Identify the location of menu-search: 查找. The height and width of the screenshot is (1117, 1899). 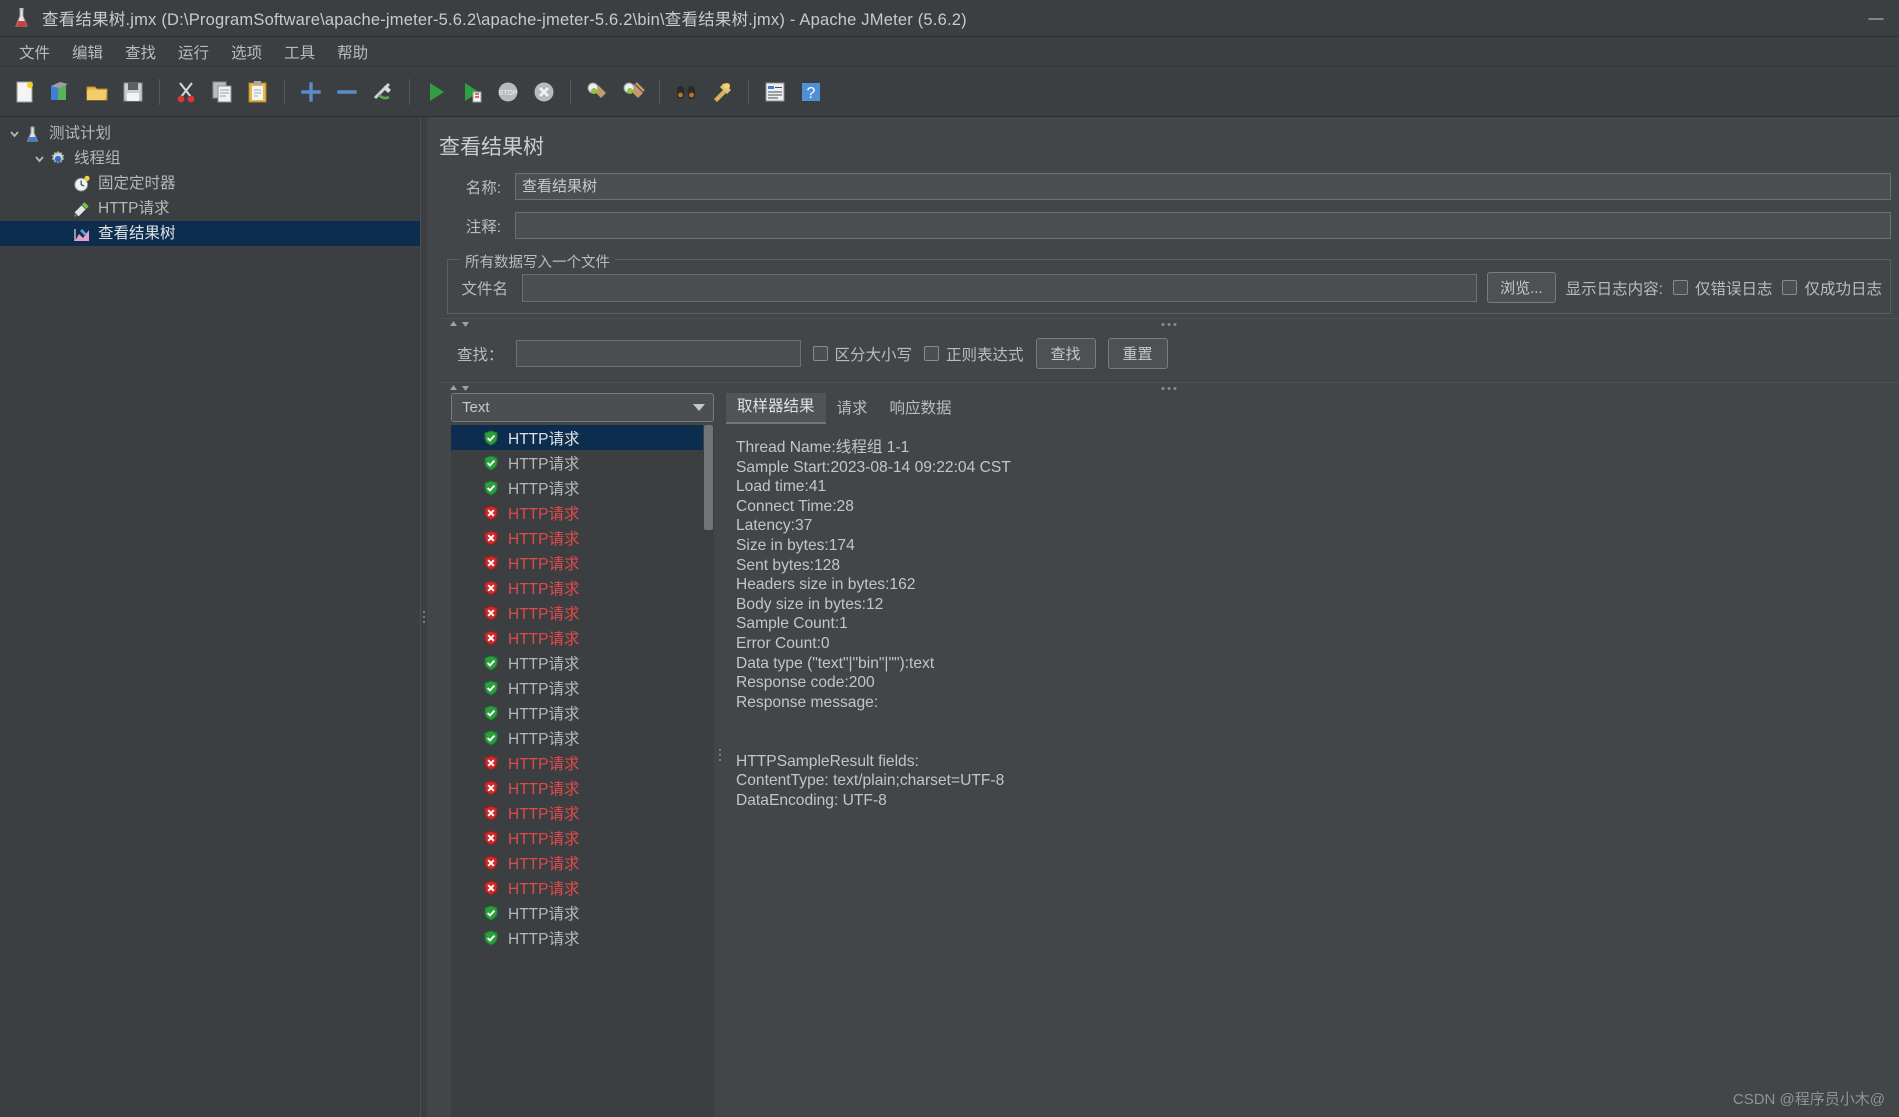
(140, 52).